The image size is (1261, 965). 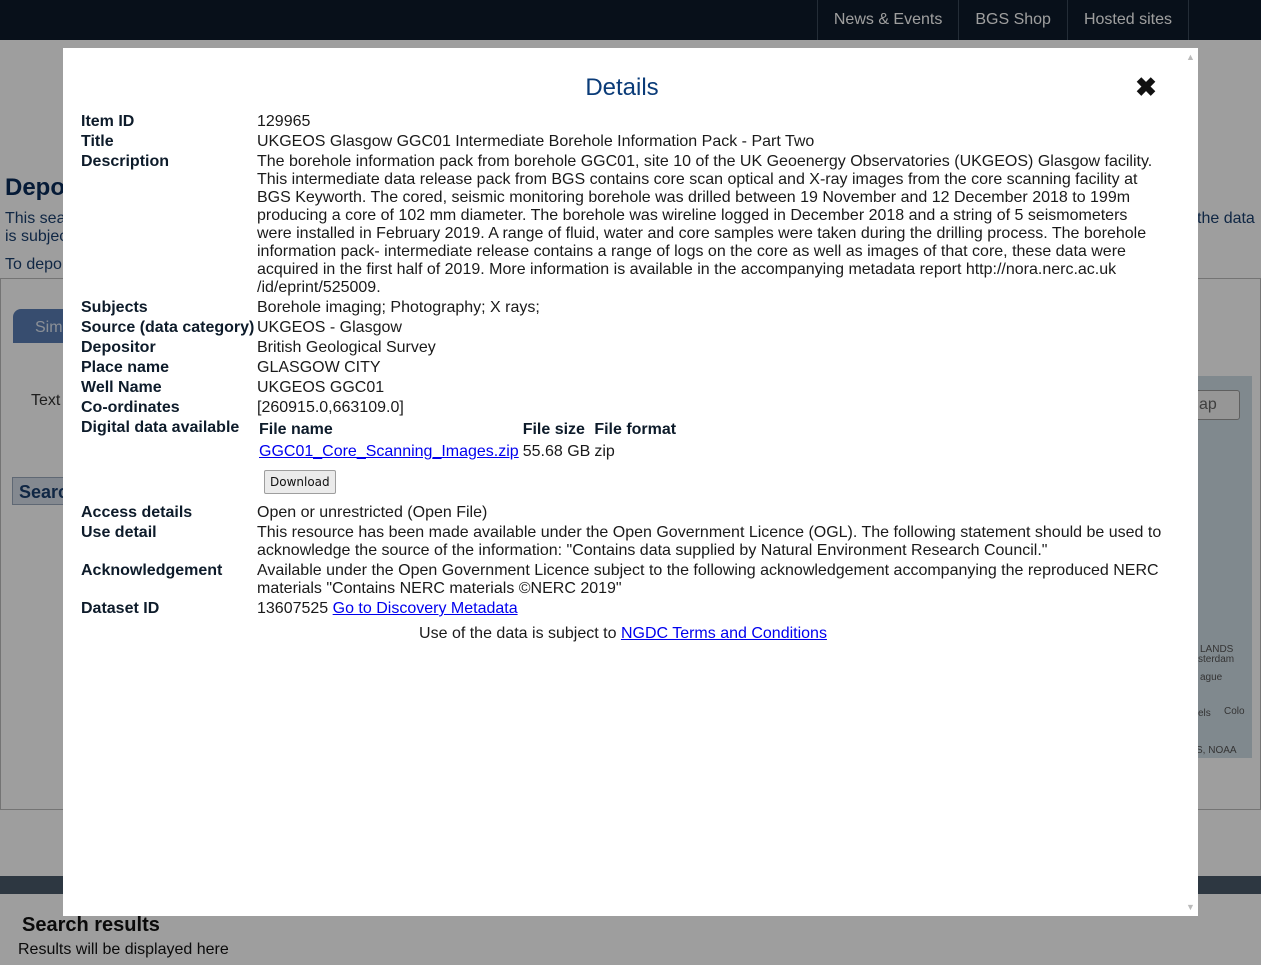 What do you see at coordinates (293, 608) in the screenshot?
I see `dataset-id-number: 13607525` at bounding box center [293, 608].